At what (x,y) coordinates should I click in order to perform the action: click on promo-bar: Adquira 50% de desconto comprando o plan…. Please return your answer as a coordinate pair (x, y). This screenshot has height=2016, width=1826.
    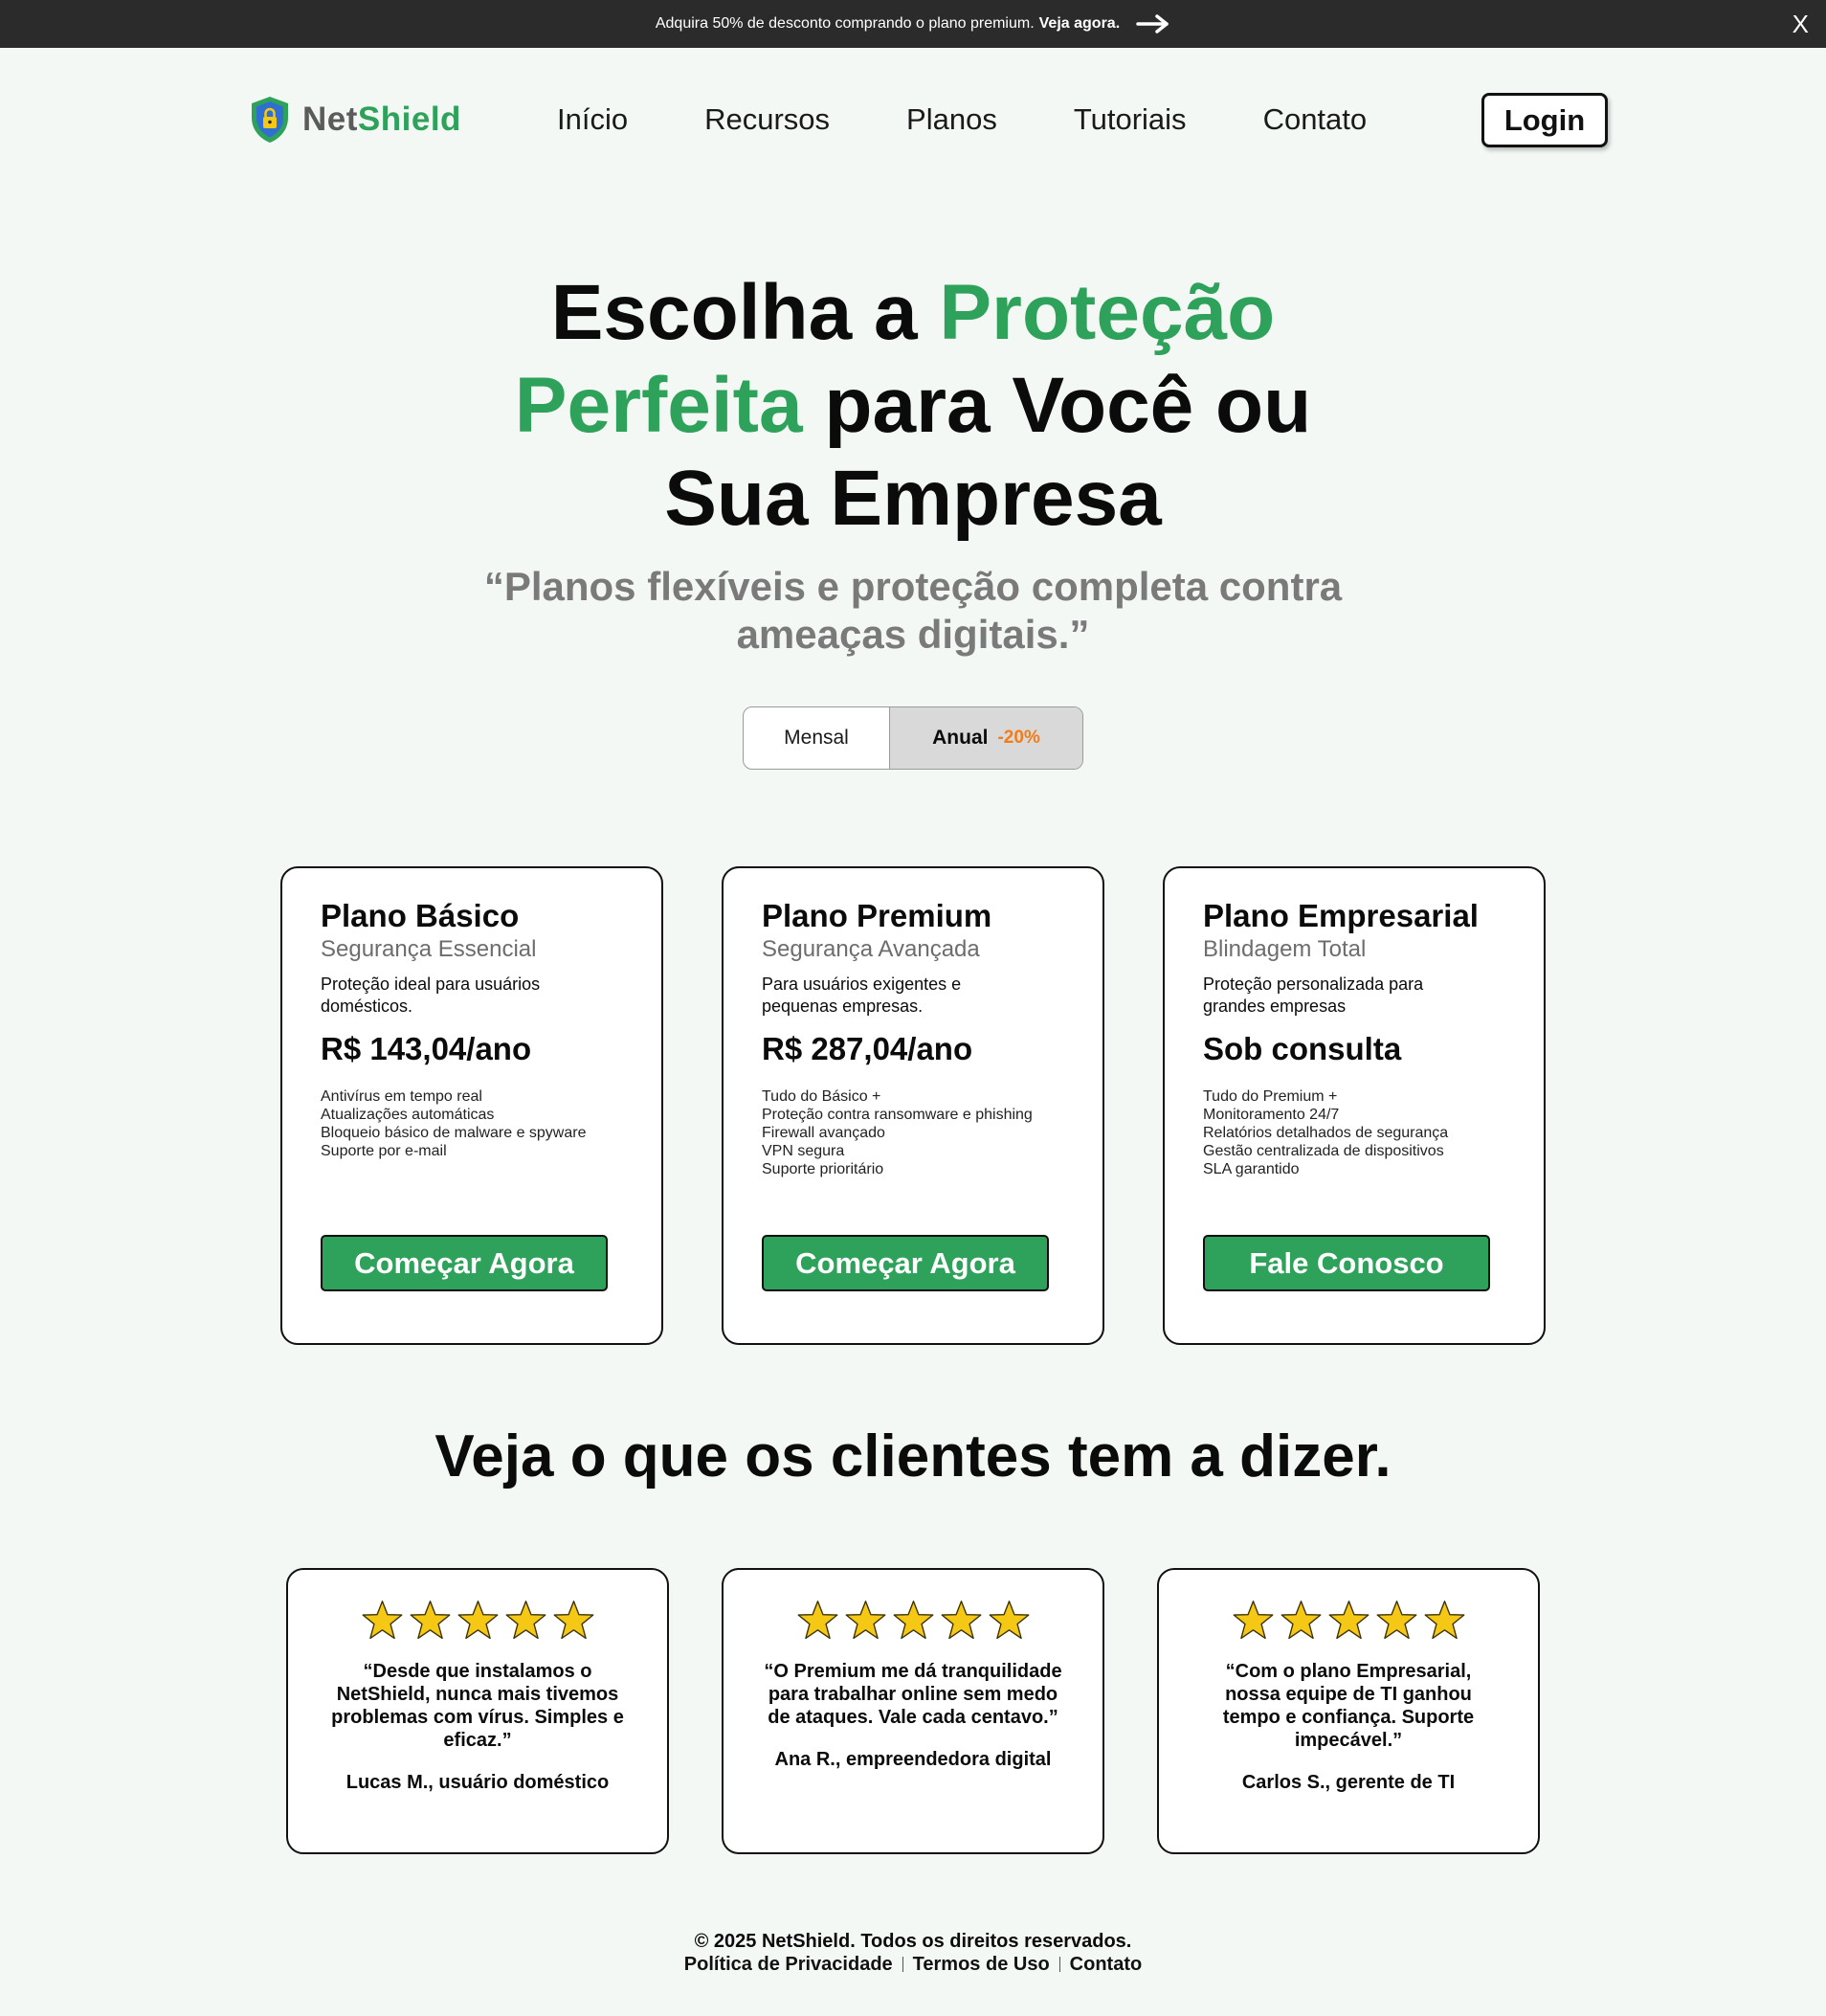
    Looking at the image, I should click on (913, 24).